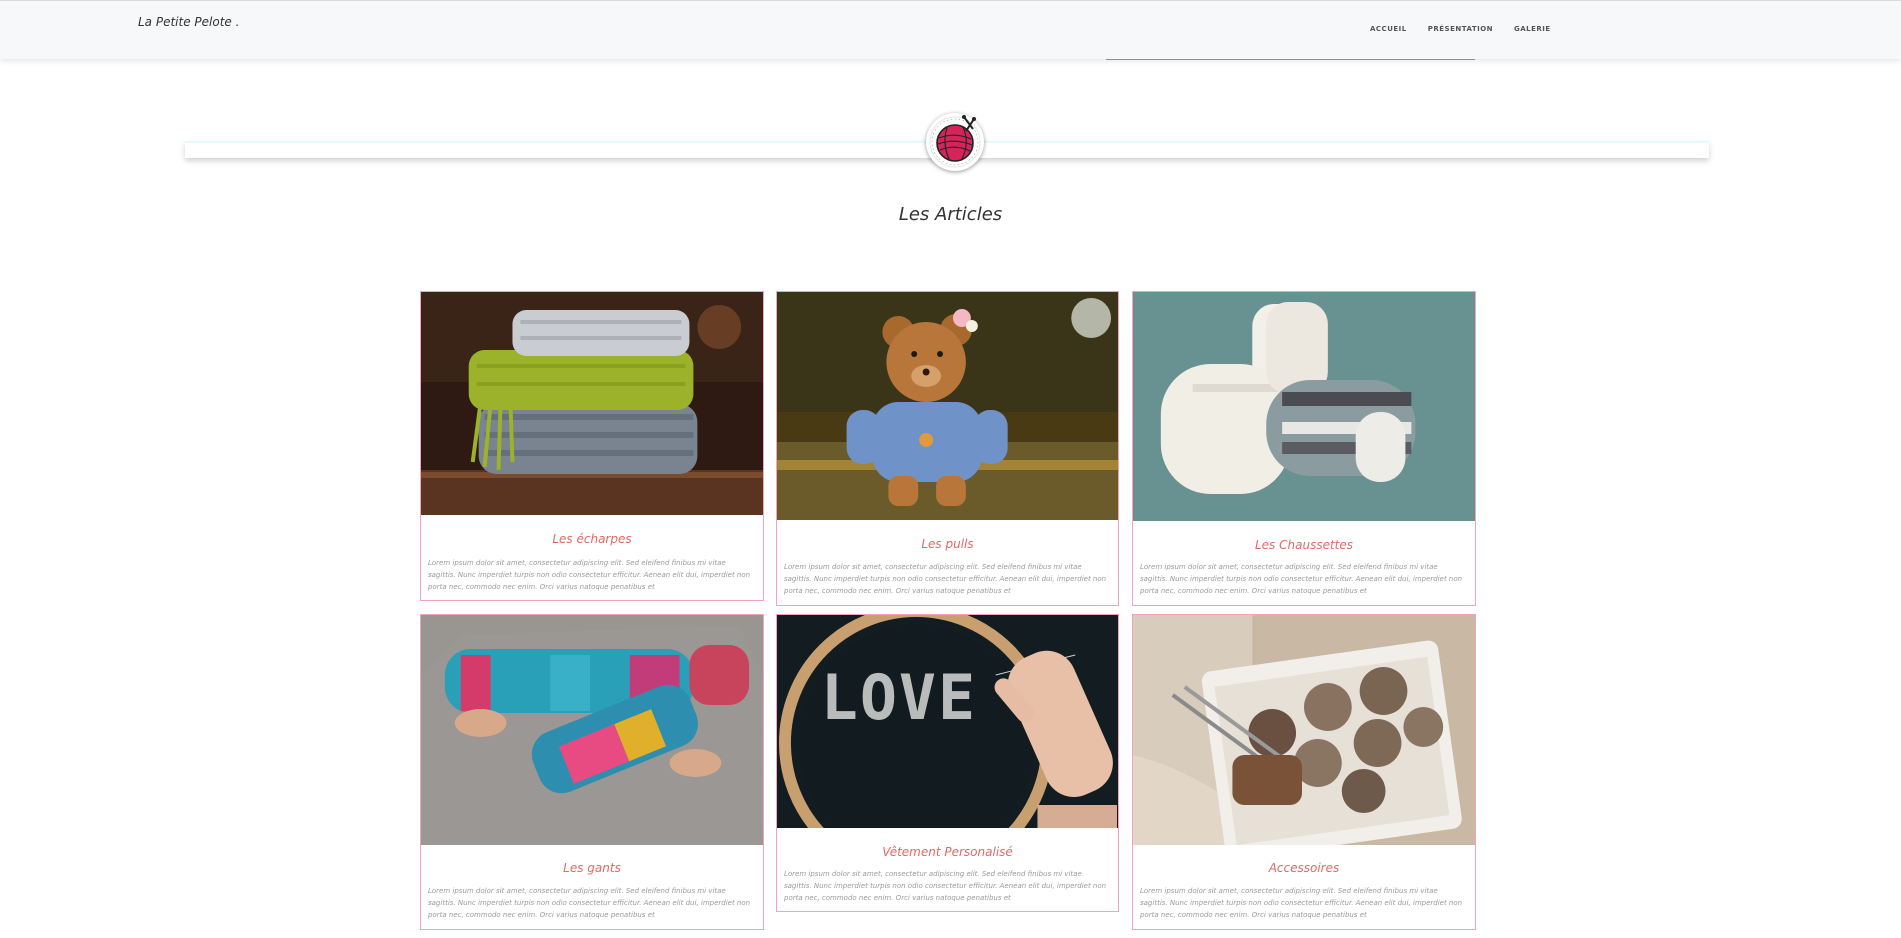 The width and height of the screenshot is (1901, 938). I want to click on brand-link: La Petite Pelote ., so click(188, 22).